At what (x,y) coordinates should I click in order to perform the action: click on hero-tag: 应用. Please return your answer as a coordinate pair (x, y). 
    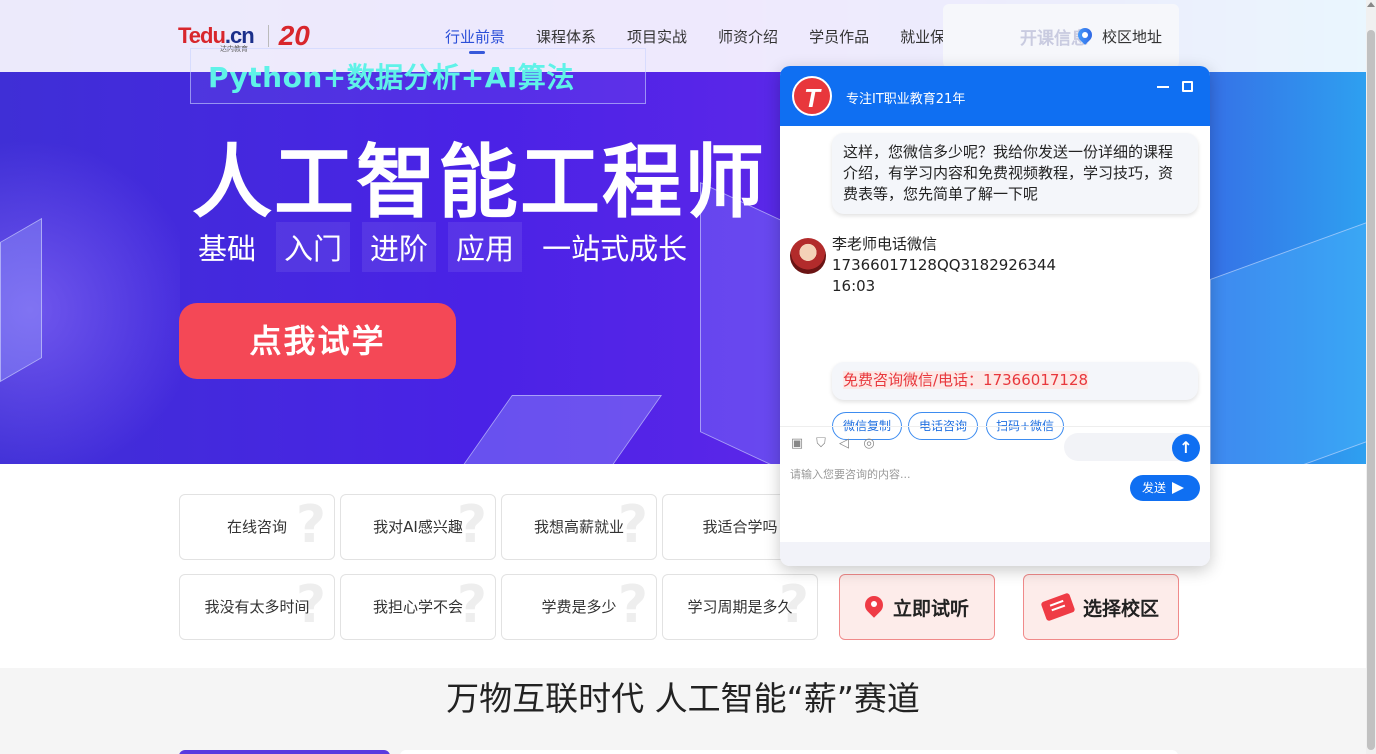
    Looking at the image, I should click on (485, 247).